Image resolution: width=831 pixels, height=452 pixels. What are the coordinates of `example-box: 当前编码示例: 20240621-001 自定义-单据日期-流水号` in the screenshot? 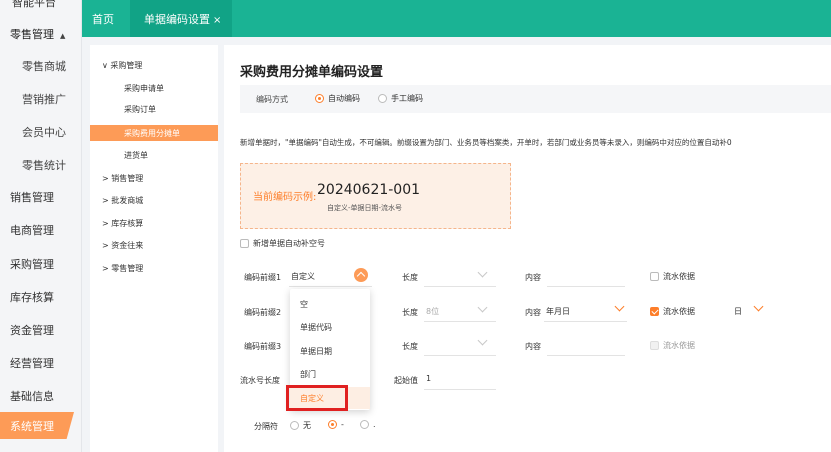 It's located at (375, 196).